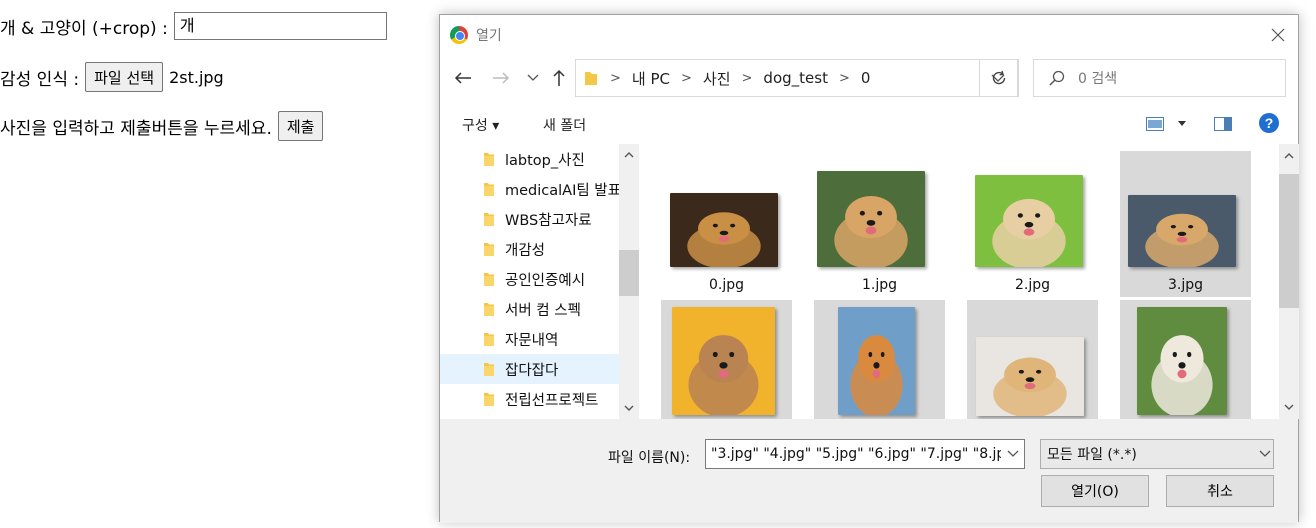 This screenshot has height=528, width=1316. What do you see at coordinates (480, 125) in the screenshot?
I see `organize-menu: 구성 ▾` at bounding box center [480, 125].